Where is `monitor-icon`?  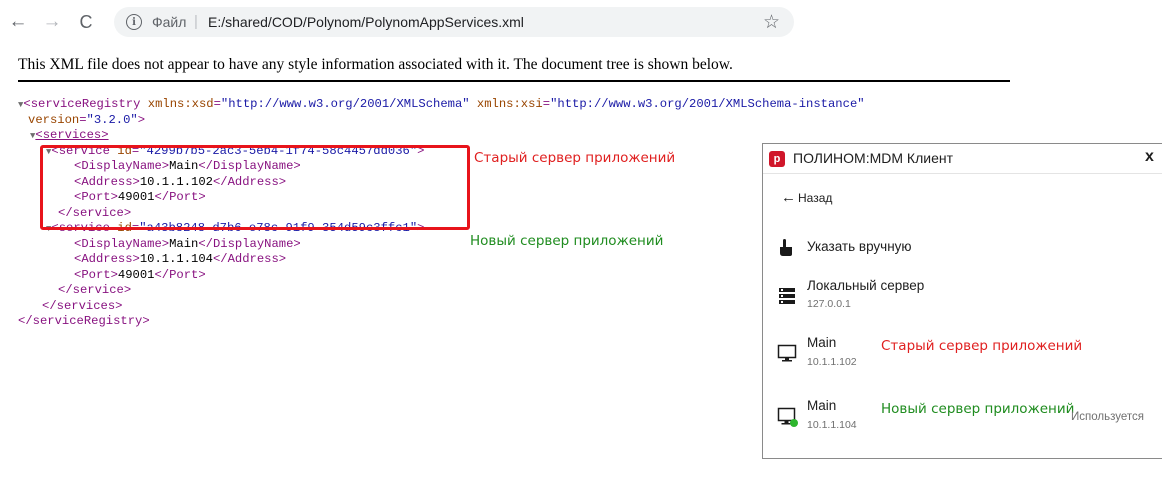 monitor-icon is located at coordinates (787, 355).